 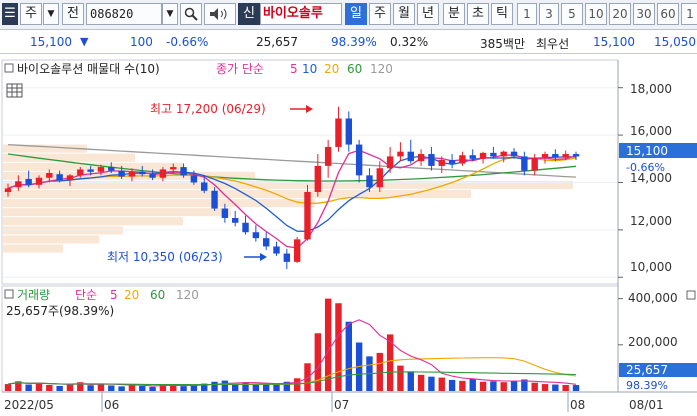 What do you see at coordinates (572, 14) in the screenshot?
I see `interval-button-5: 5` at bounding box center [572, 14].